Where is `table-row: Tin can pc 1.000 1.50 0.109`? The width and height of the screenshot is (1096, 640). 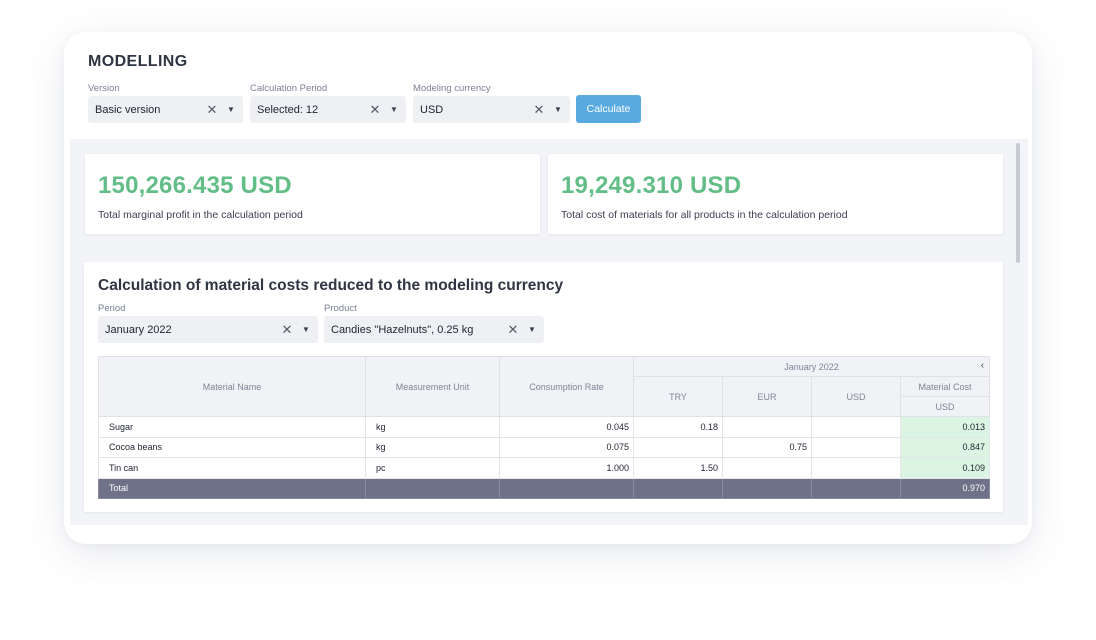 table-row: Tin can pc 1.000 1.50 0.109 is located at coordinates (544, 468).